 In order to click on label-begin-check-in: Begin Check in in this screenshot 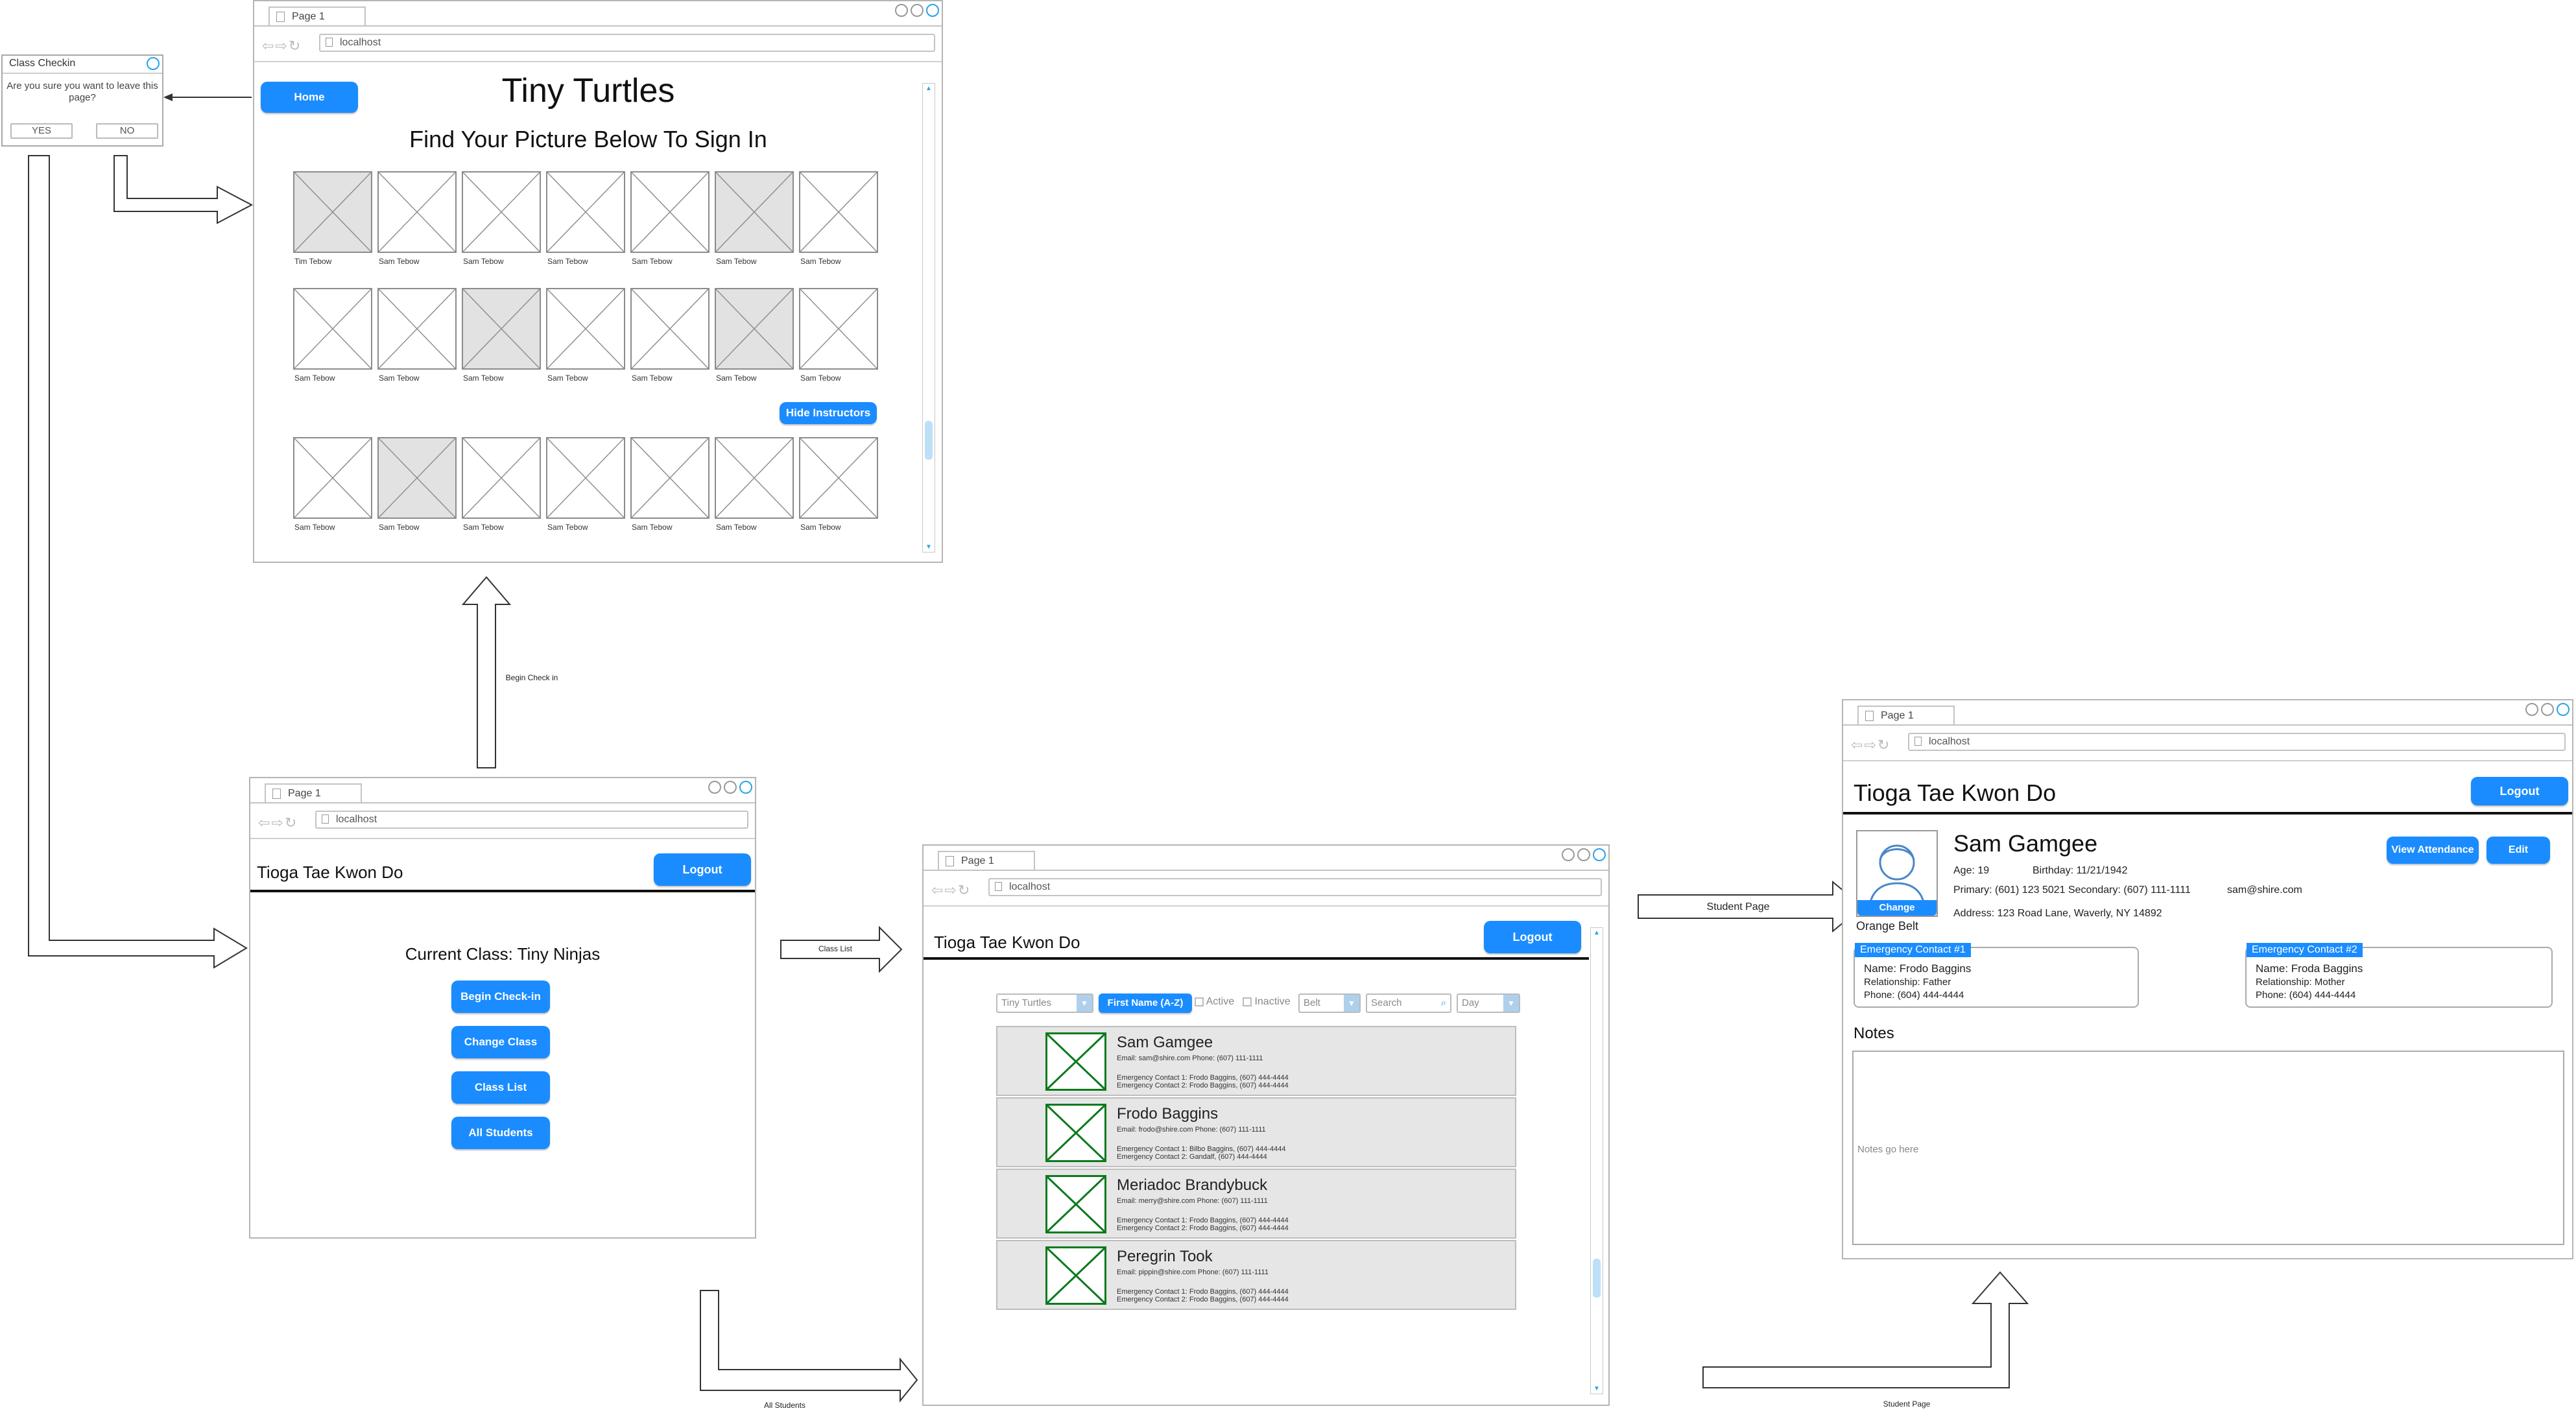, I will do `click(531, 677)`.